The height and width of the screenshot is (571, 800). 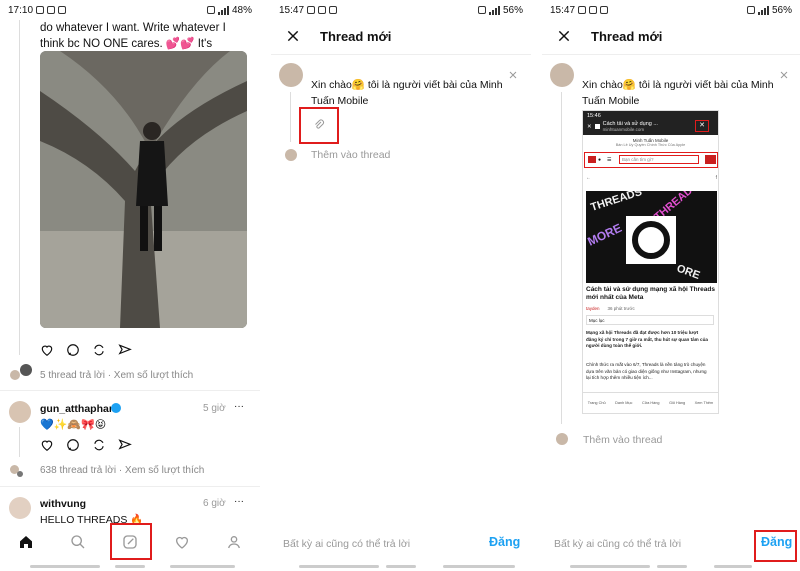 What do you see at coordinates (241, 10) in the screenshot?
I see `battery-level: 48%` at bounding box center [241, 10].